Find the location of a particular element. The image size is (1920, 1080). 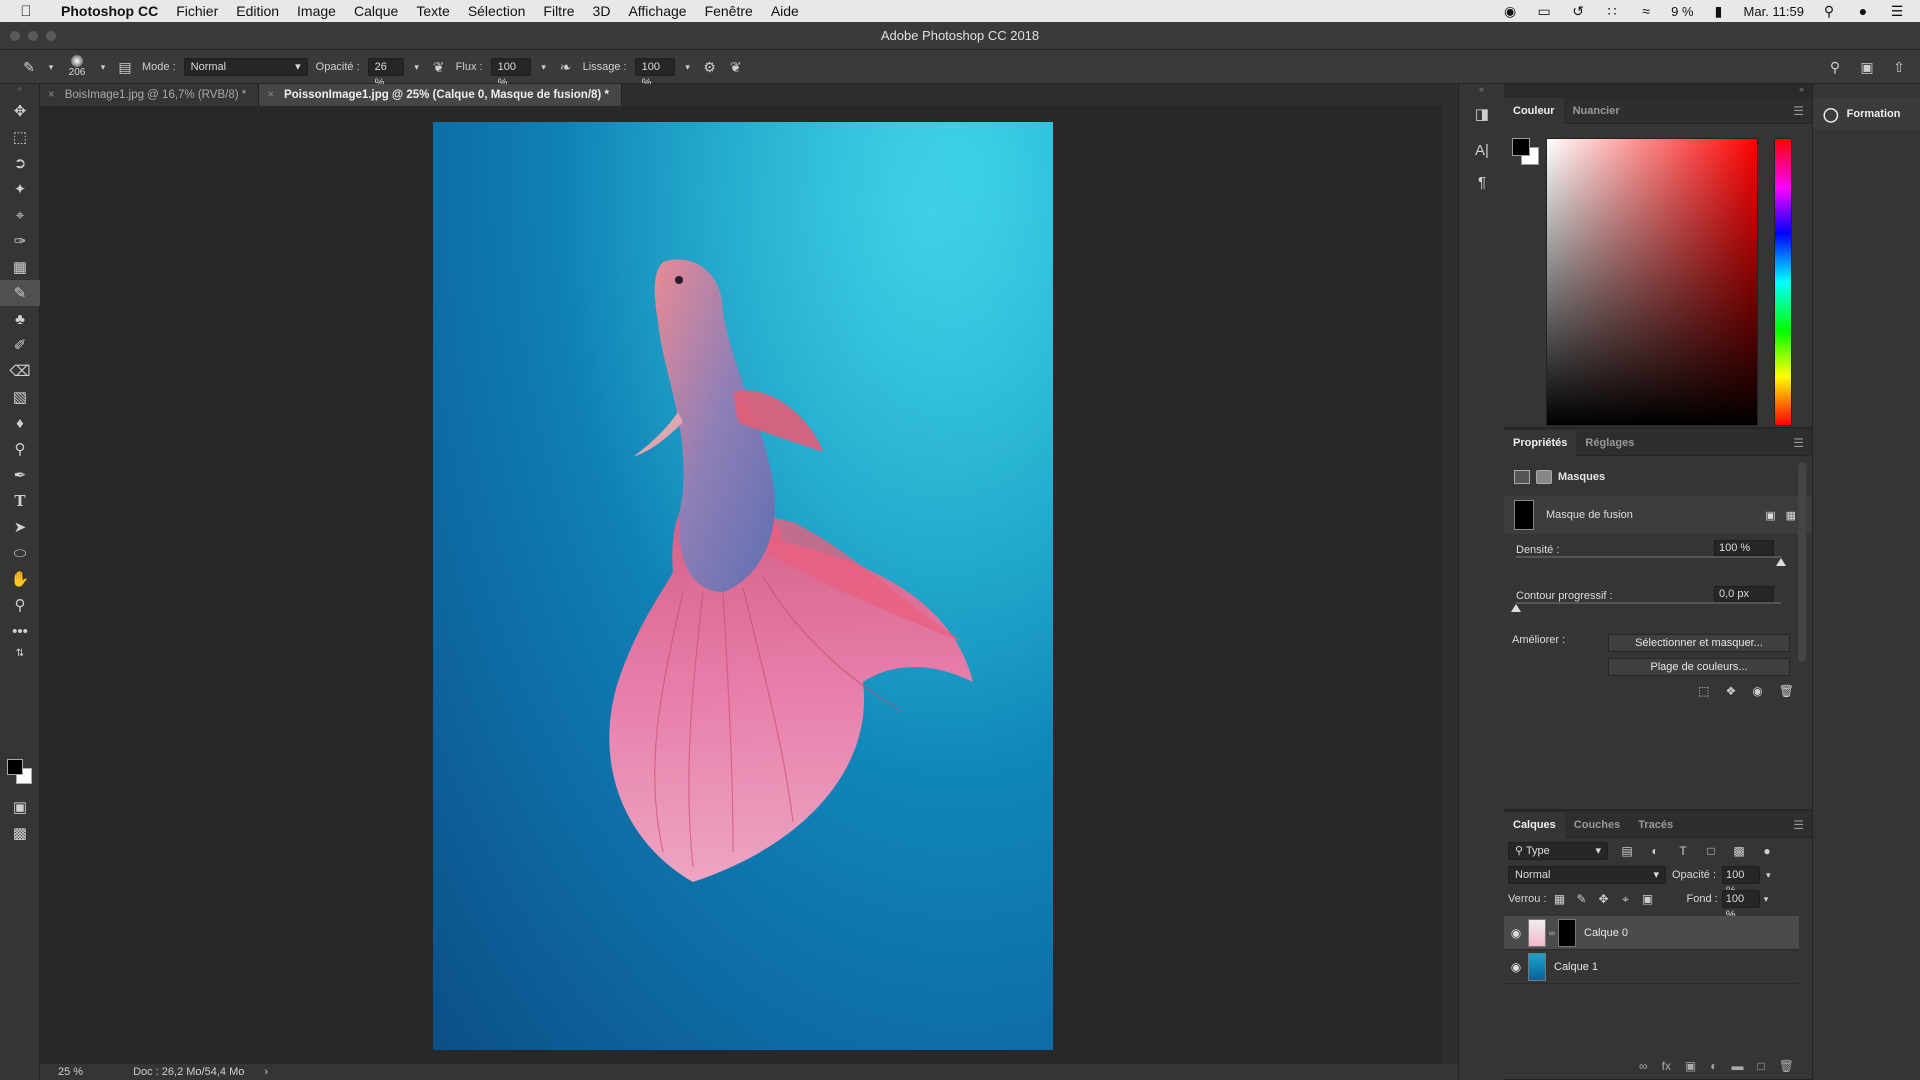

marquee-tool-icon: ⬚ is located at coordinates (20, 137).